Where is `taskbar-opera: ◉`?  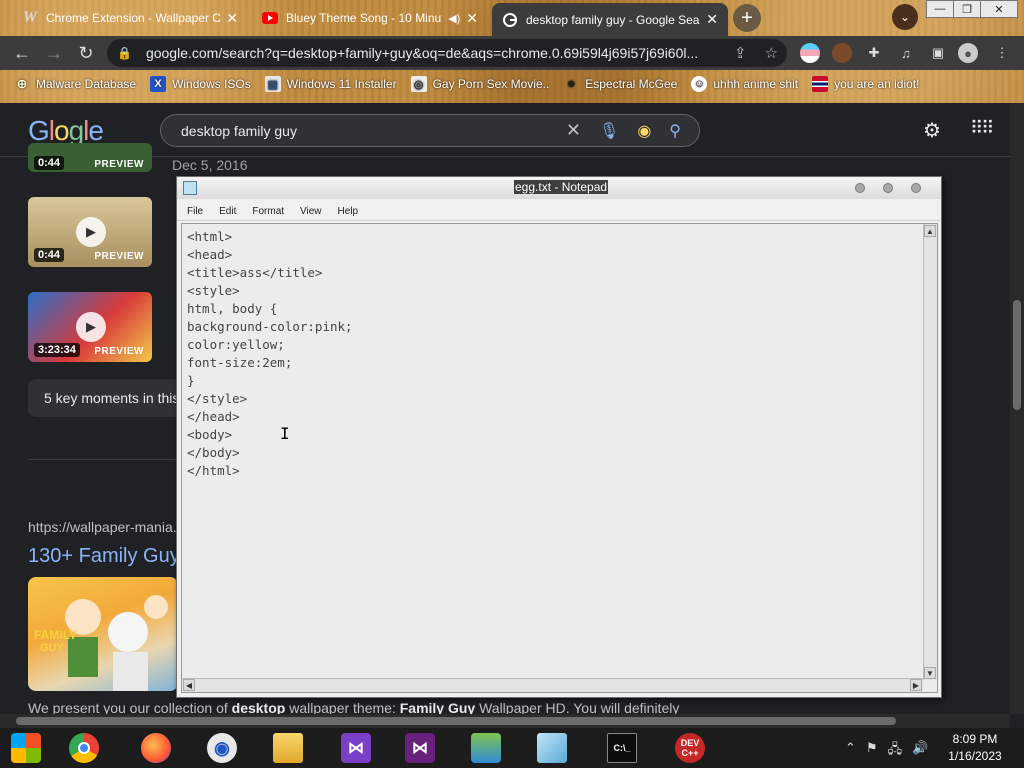
taskbar-opera: ◉ is located at coordinates (222, 748).